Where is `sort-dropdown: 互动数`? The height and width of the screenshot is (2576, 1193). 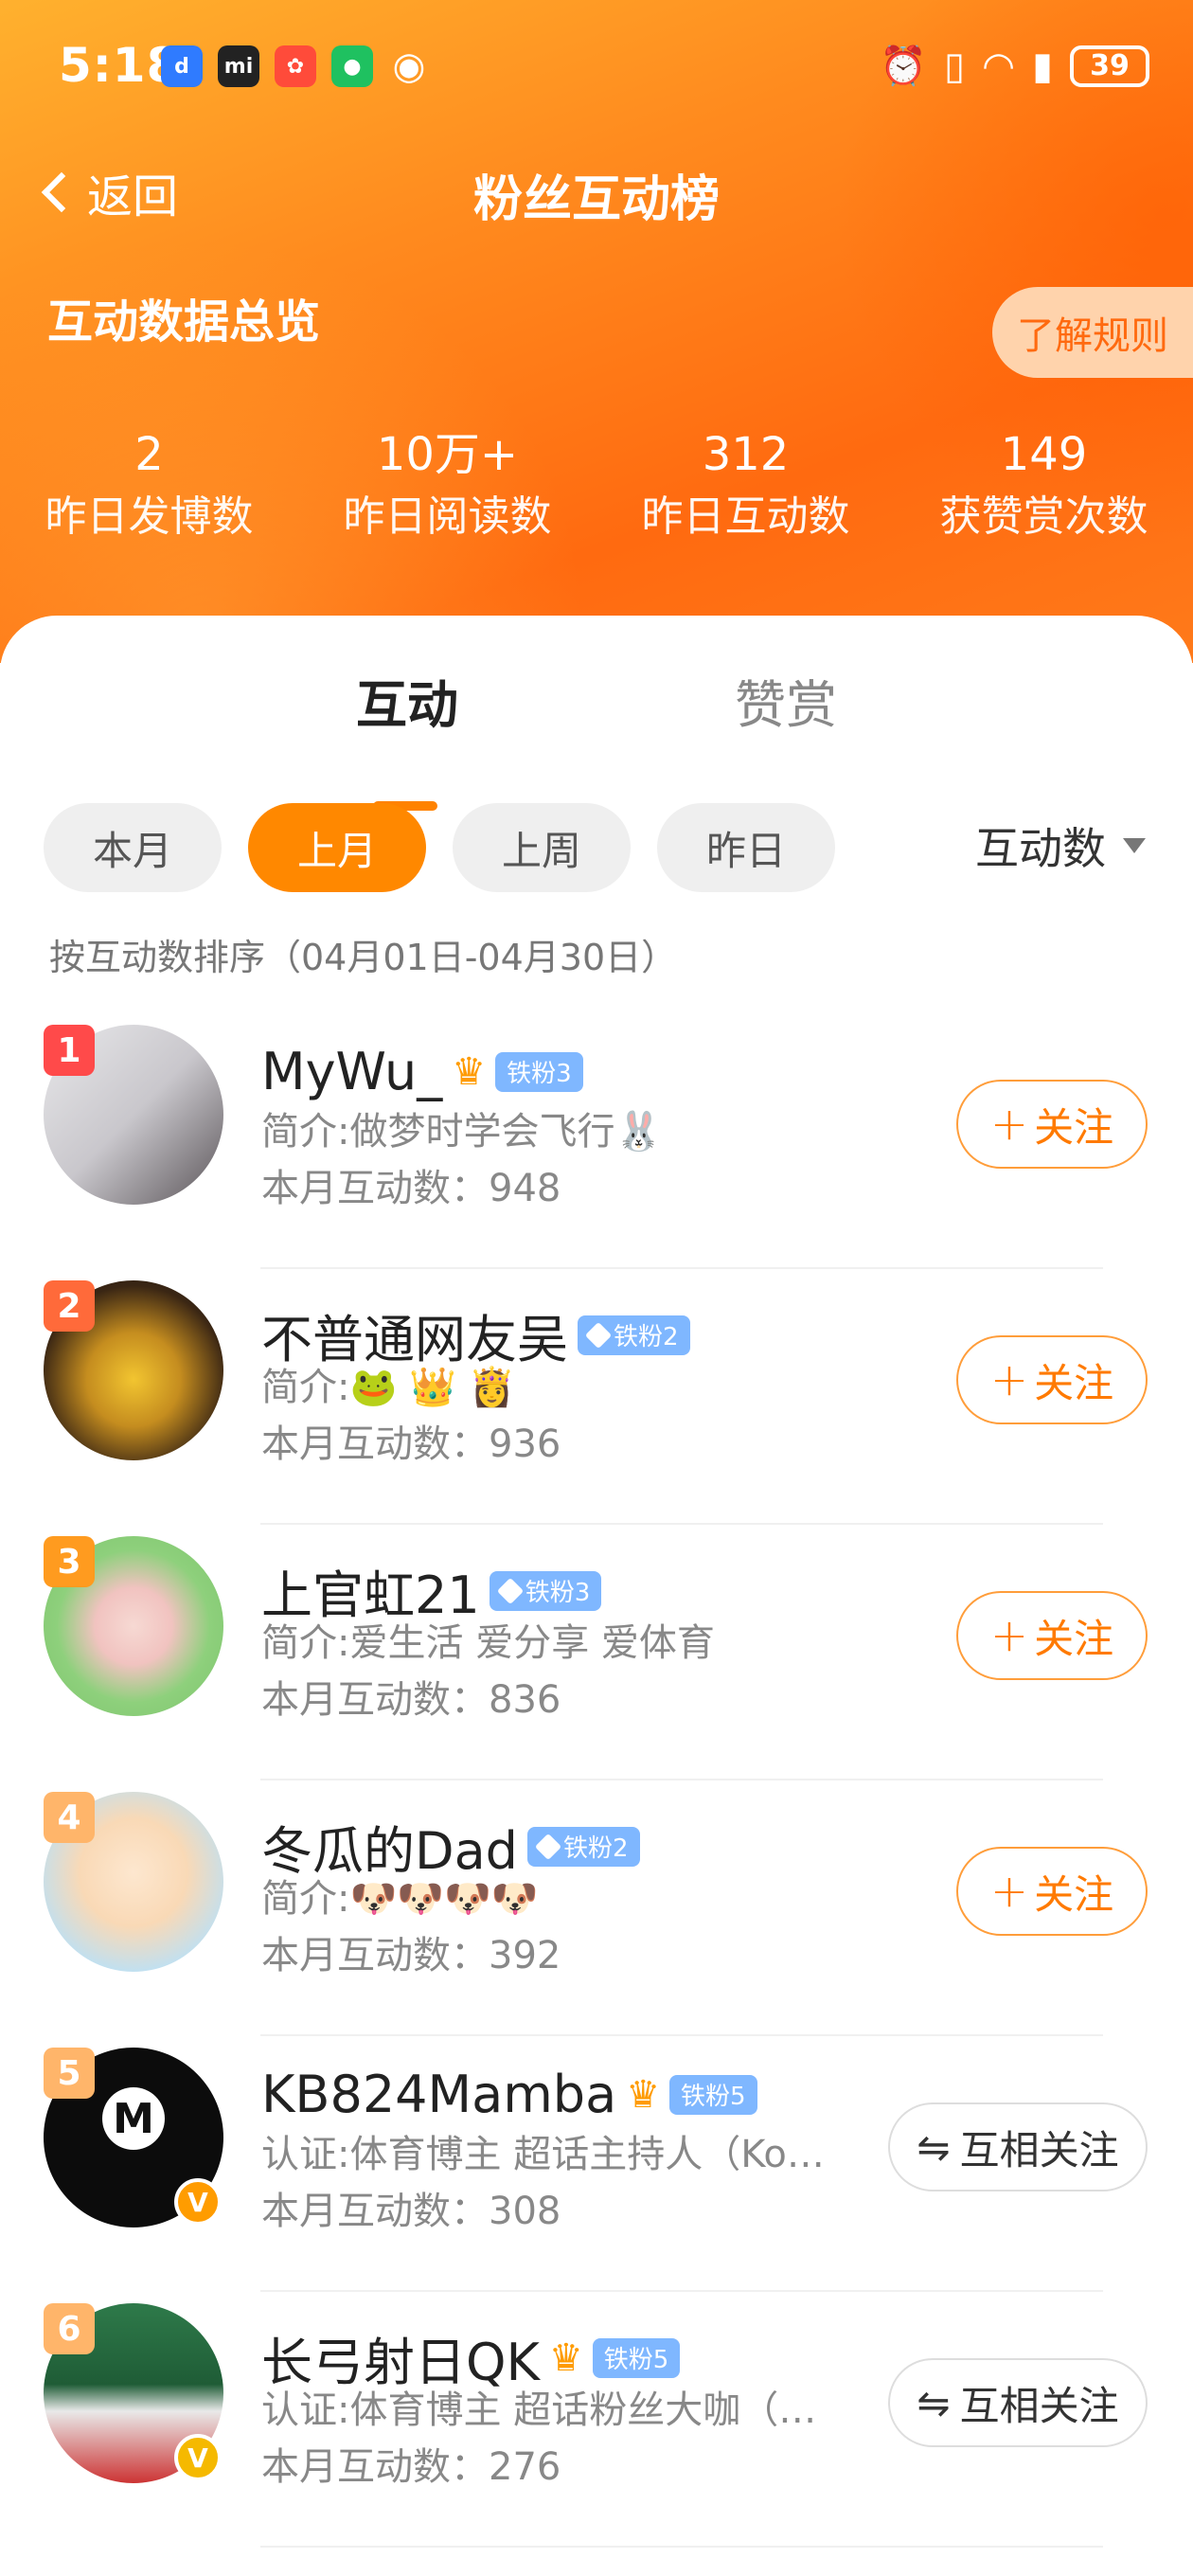 sort-dropdown: 互动数 is located at coordinates (1060, 845).